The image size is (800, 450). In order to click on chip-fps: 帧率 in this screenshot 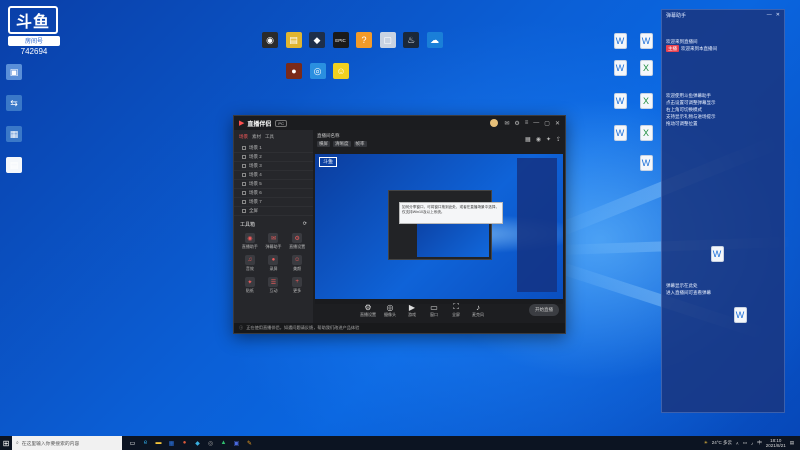, I will do `click(360, 144)`.